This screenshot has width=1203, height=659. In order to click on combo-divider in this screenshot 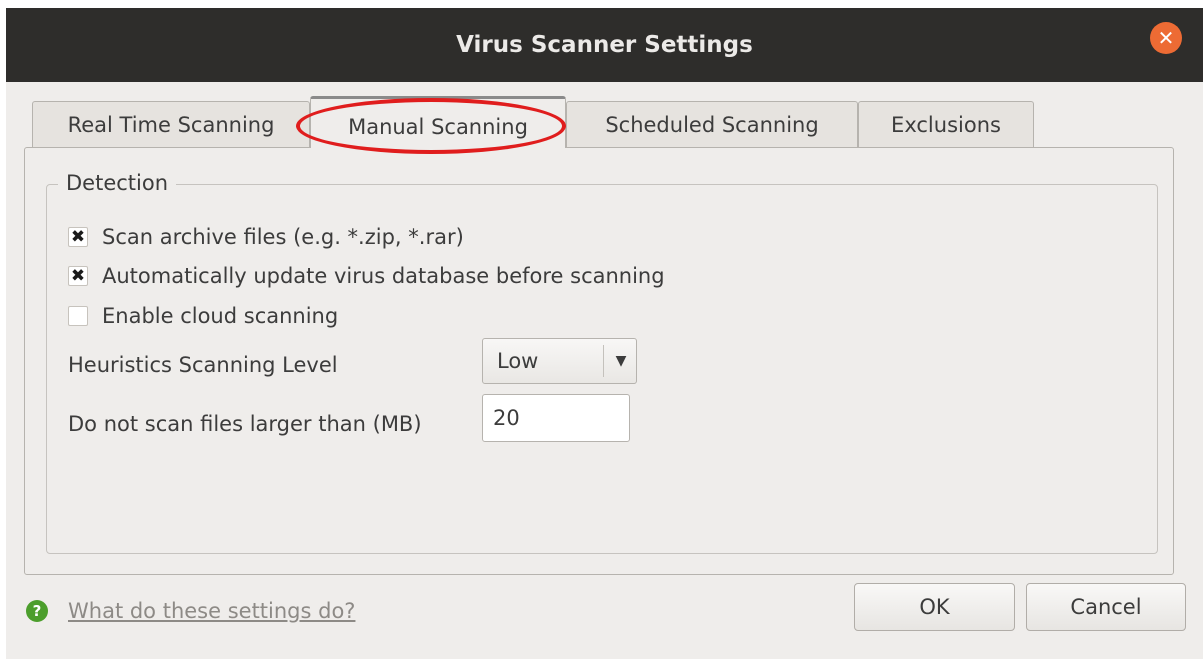, I will do `click(603, 361)`.